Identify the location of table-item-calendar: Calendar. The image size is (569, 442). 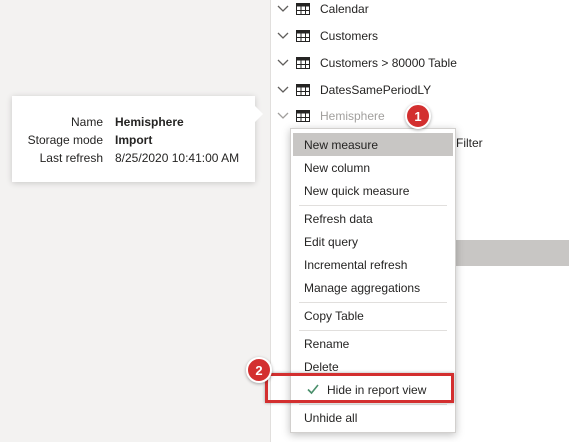
(420, 10).